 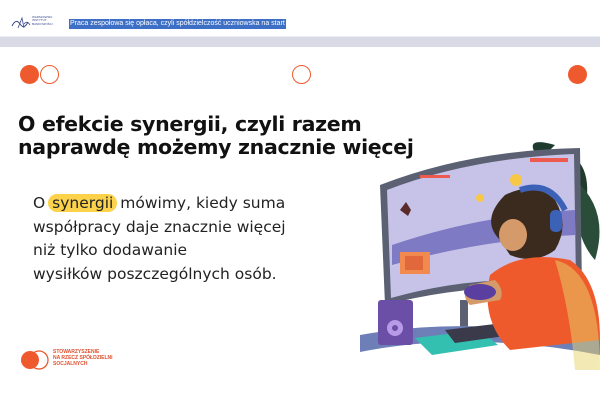 I want to click on body-word: współpracy, so click(x=77, y=226).